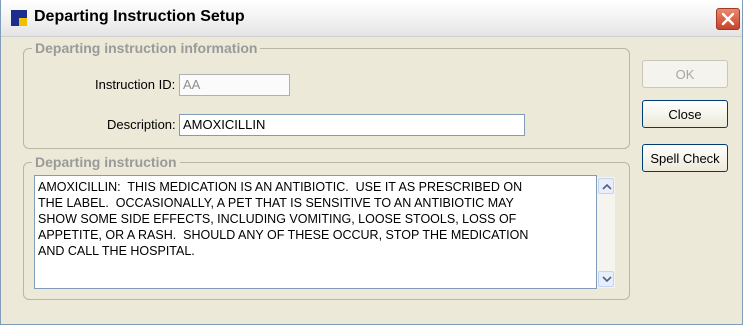  What do you see at coordinates (352, 125) in the screenshot?
I see `description-field: AMOXICILLIN` at bounding box center [352, 125].